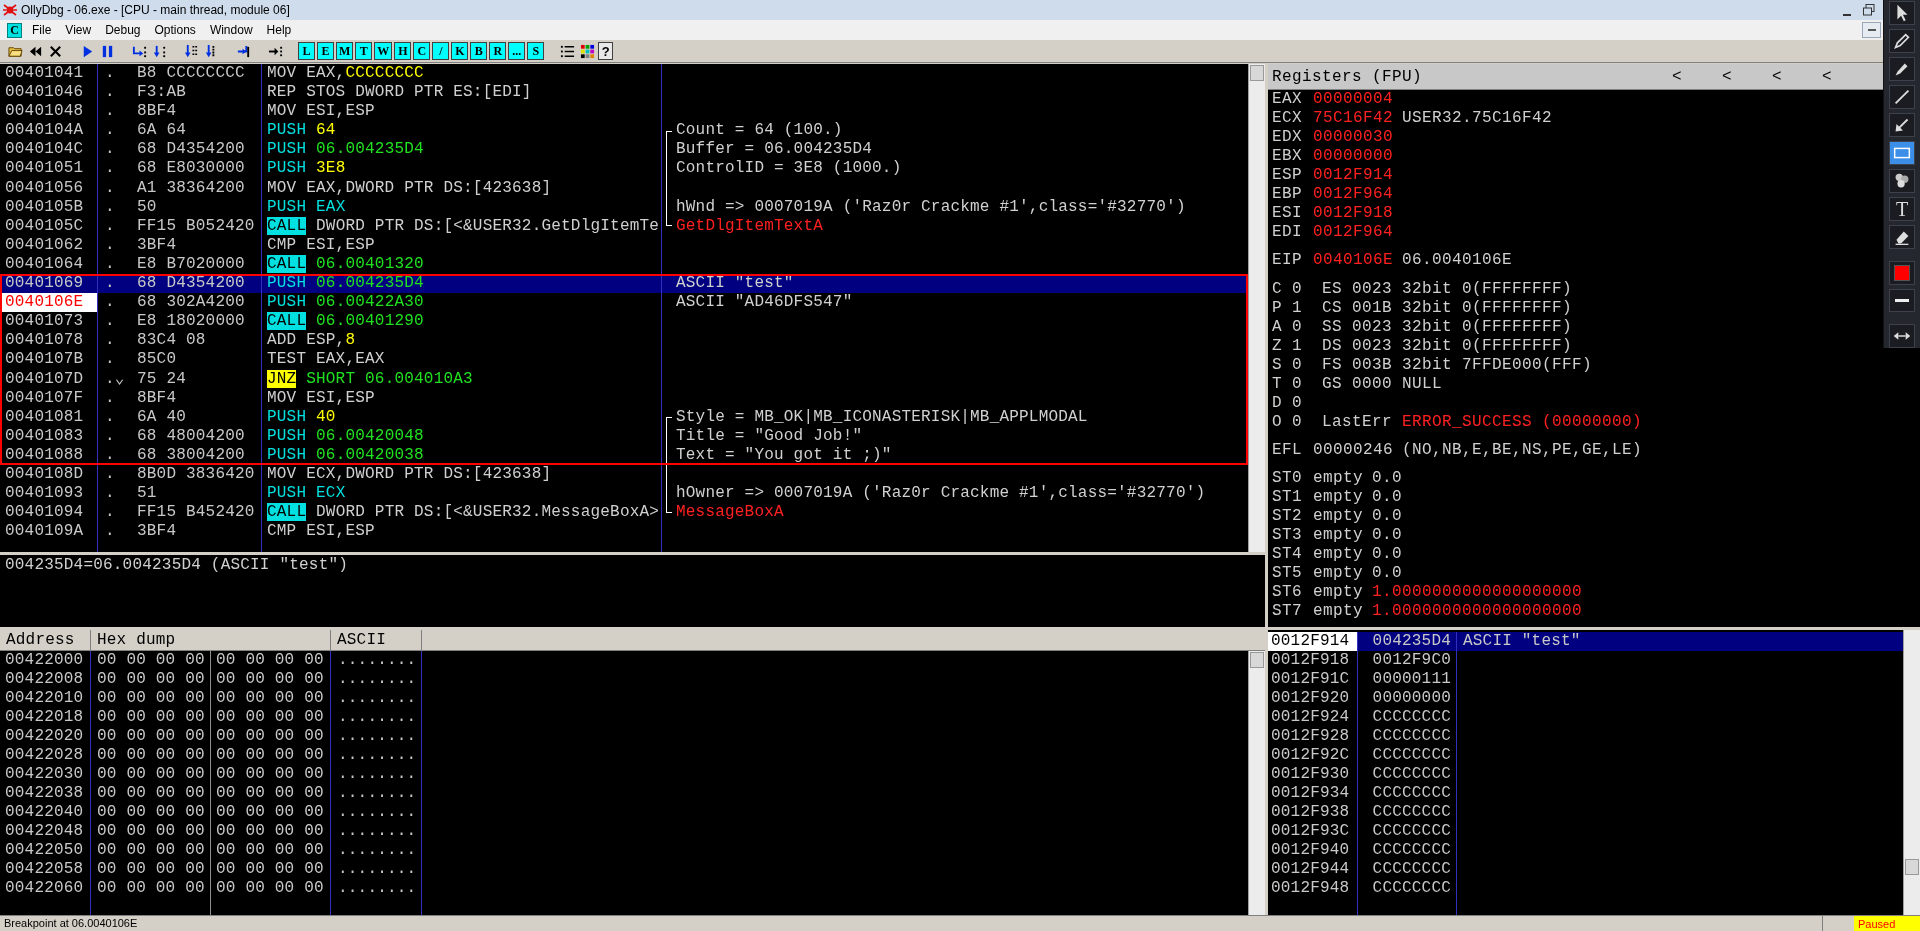 This screenshot has width=1920, height=931. What do you see at coordinates (1297, 346) in the screenshot?
I see `flag-value: 1` at bounding box center [1297, 346].